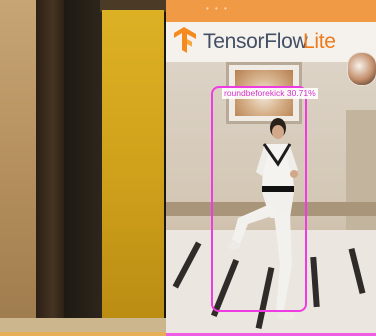  Describe the element at coordinates (50, 168) in the screenshot. I see `background-pillar` at that location.